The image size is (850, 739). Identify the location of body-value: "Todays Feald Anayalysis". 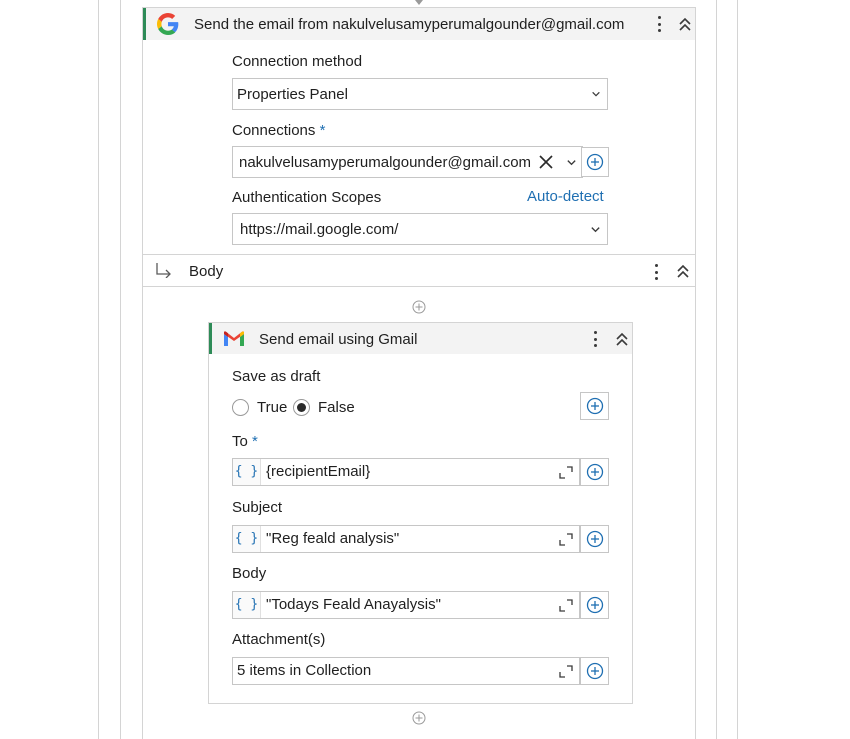
(353, 604).